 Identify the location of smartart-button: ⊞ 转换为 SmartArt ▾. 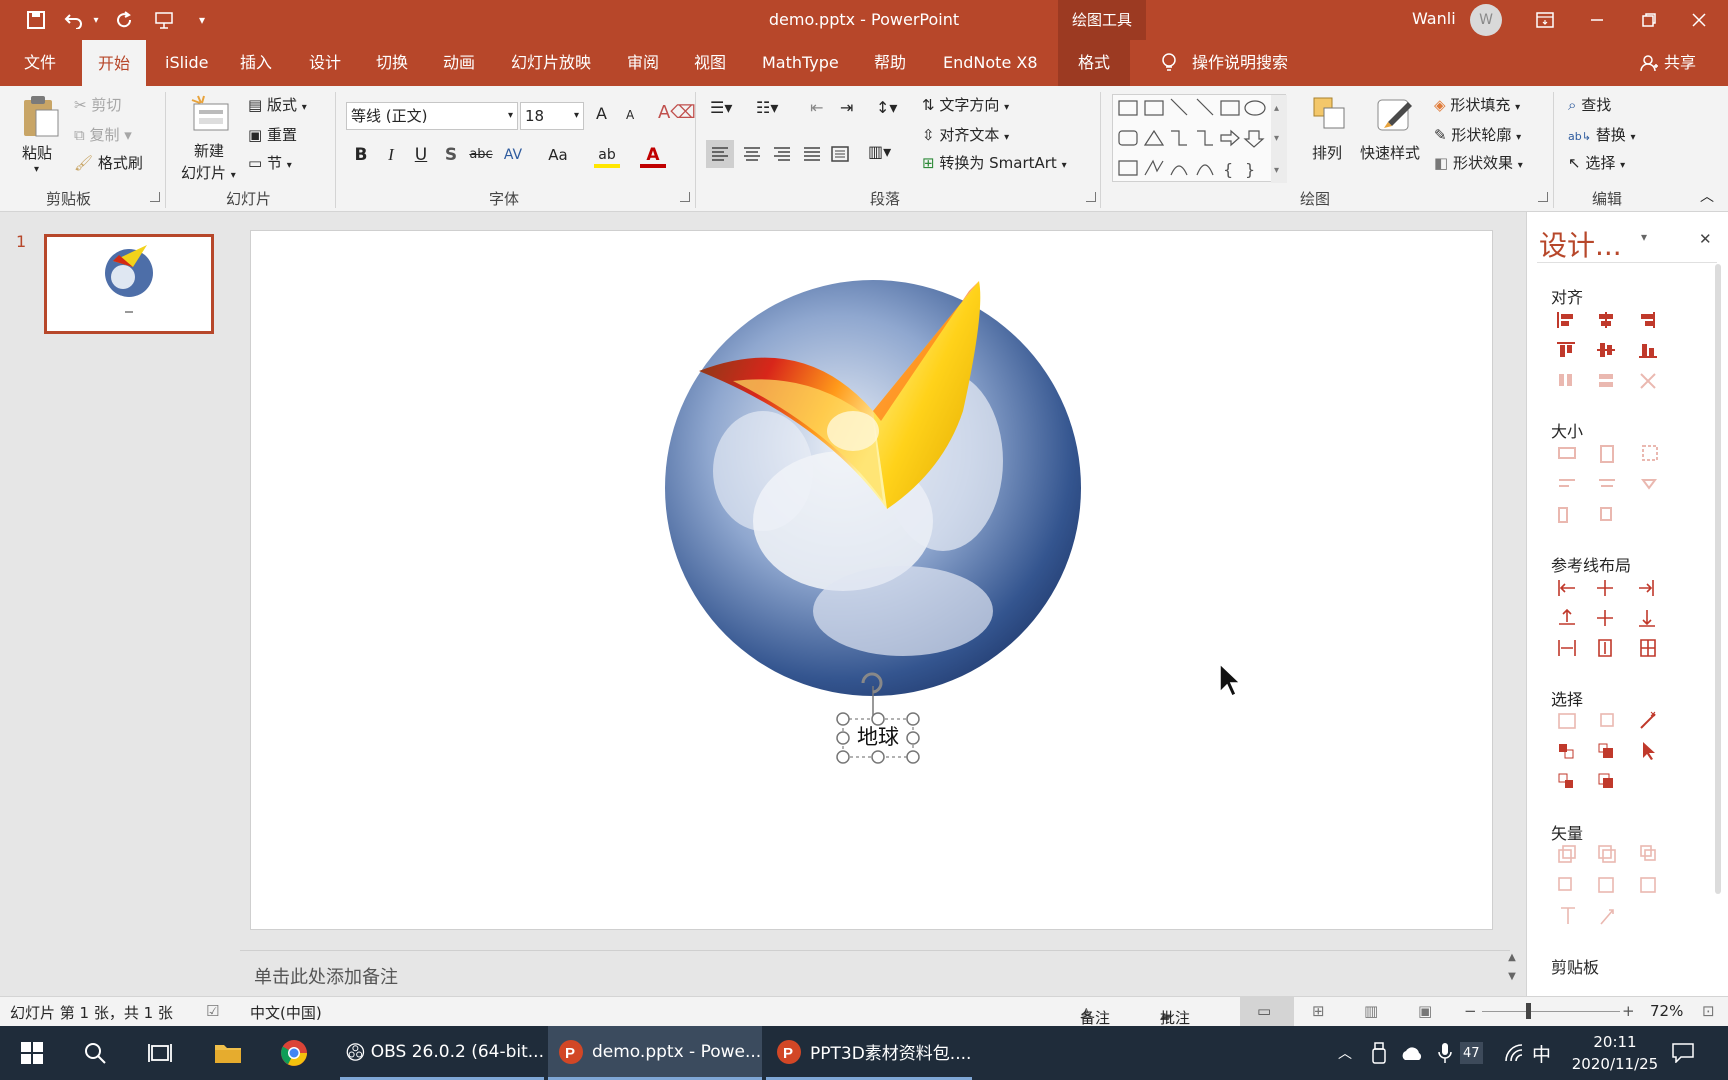
(994, 162).